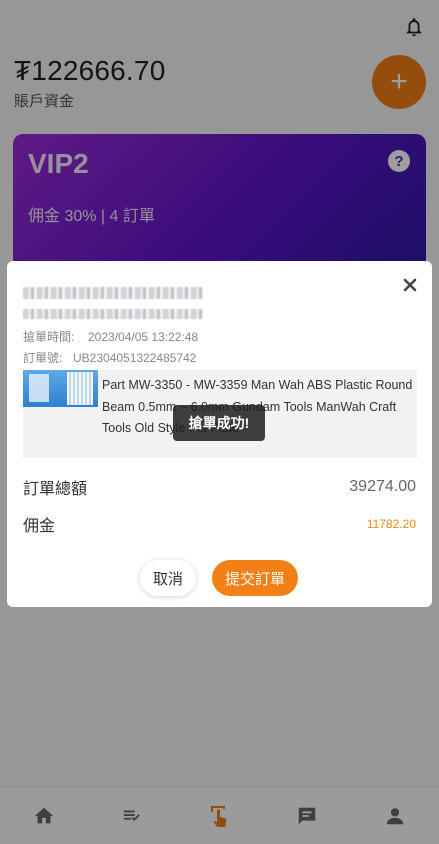 This screenshot has height=844, width=439. Describe the element at coordinates (219, 487) in the screenshot. I see `order-total-row: 訂單總額 39274.00` at that location.